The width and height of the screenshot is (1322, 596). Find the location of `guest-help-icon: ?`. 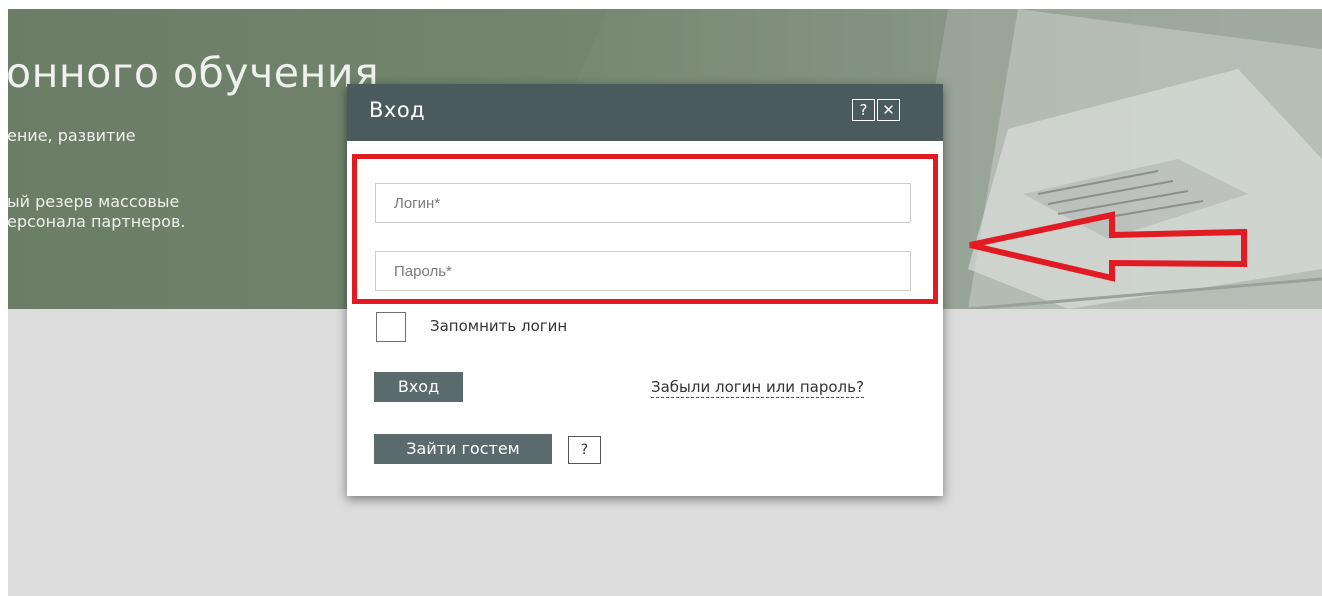

guest-help-icon: ? is located at coordinates (584, 450).